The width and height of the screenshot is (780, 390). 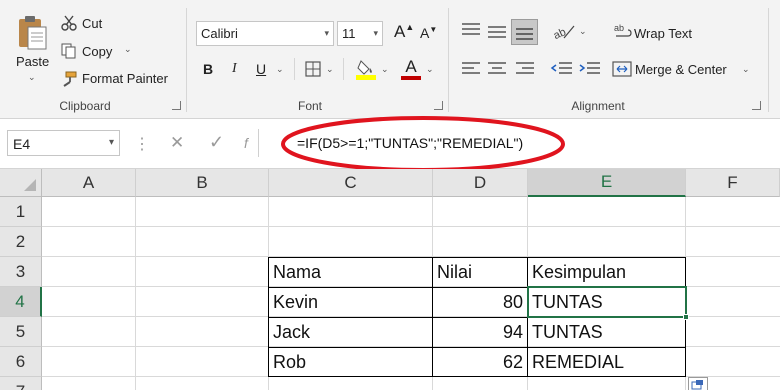 I want to click on cell-c5: Jack, so click(x=350, y=332).